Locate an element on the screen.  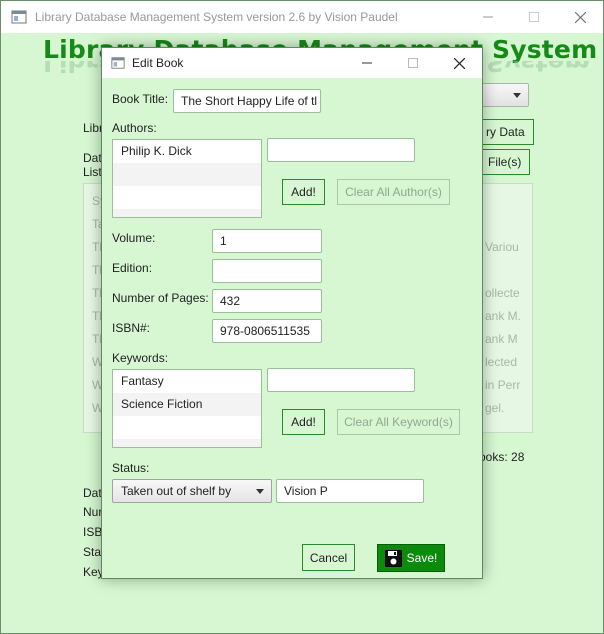
status-select: Taken out of shelf by is located at coordinates (192, 491).